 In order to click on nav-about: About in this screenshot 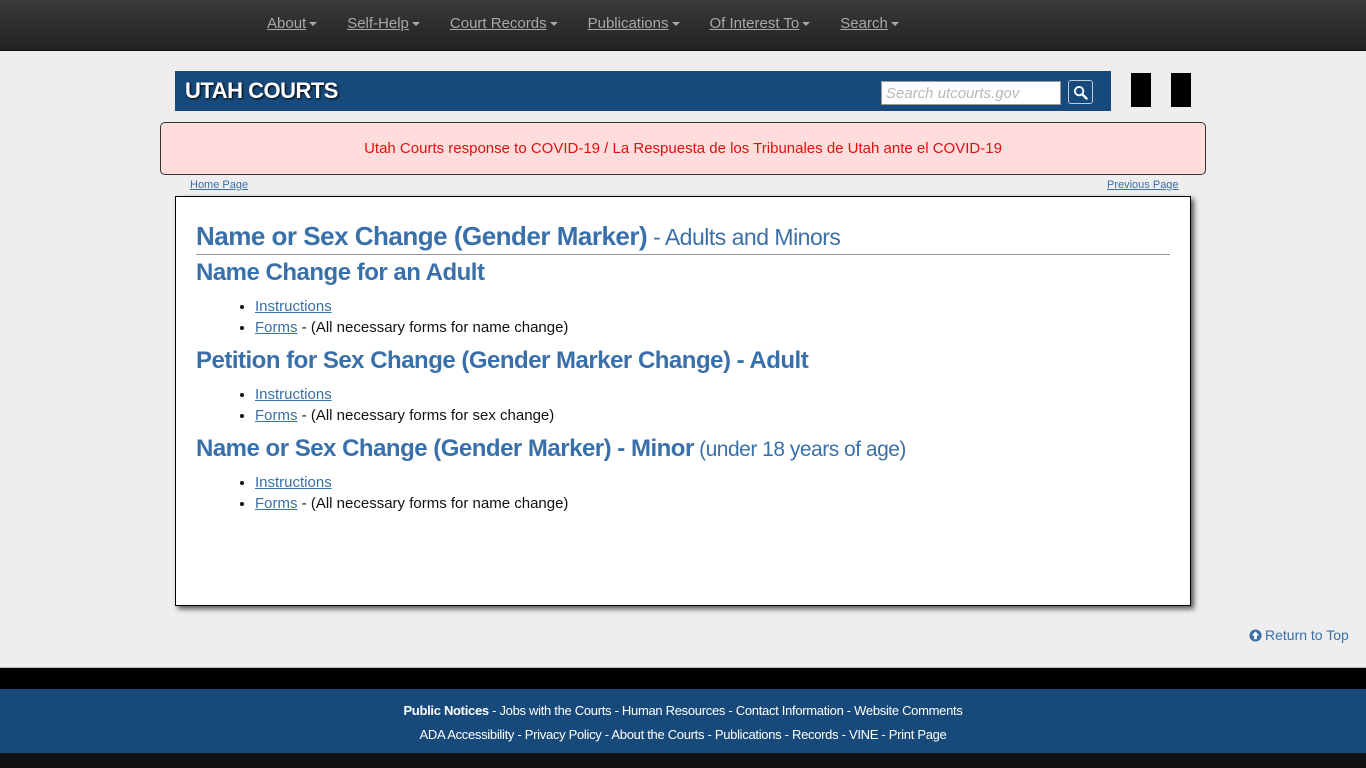, I will do `click(292, 23)`.